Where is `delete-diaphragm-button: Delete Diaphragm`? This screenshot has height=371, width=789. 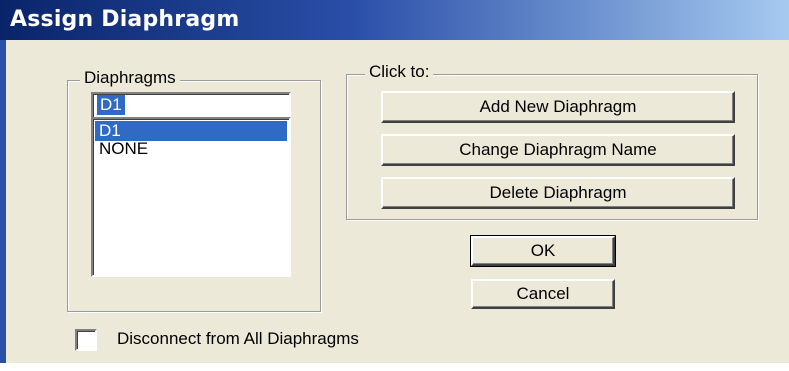
delete-diaphragm-button: Delete Diaphragm is located at coordinates (558, 193).